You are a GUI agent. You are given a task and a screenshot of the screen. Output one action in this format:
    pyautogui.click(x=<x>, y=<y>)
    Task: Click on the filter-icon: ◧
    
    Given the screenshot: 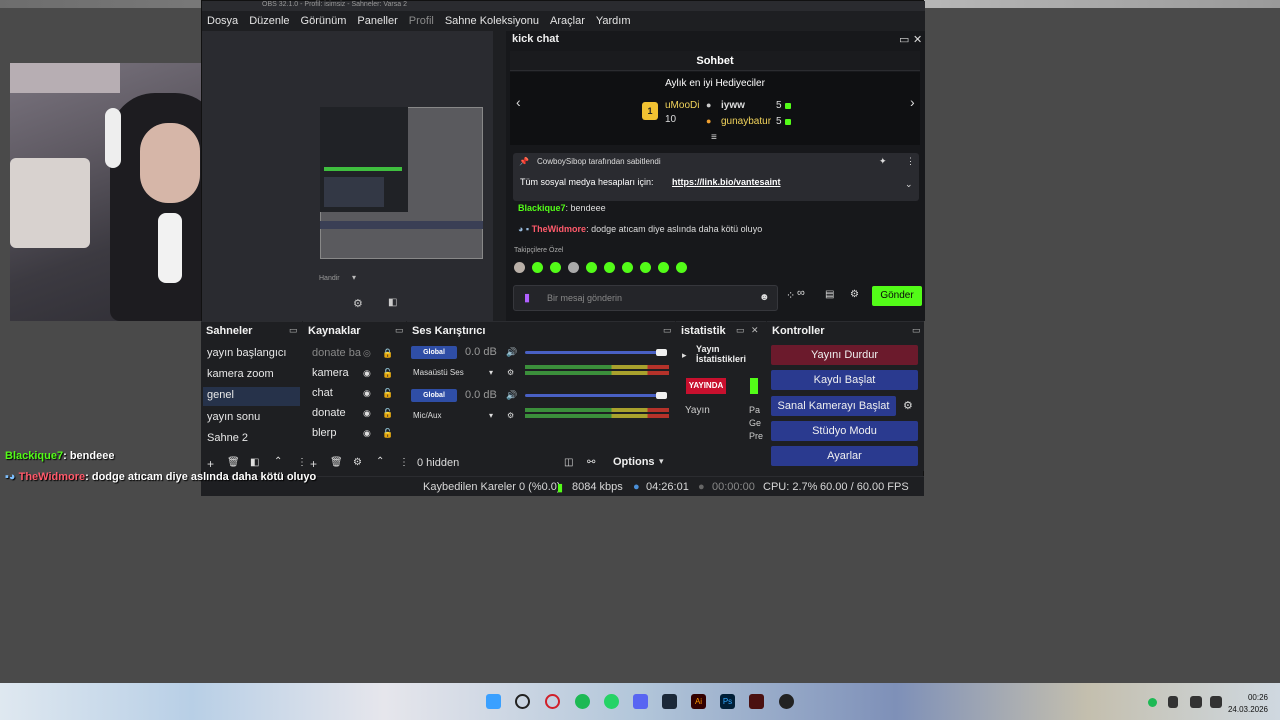 What is the action you would take?
    pyautogui.click(x=254, y=462)
    